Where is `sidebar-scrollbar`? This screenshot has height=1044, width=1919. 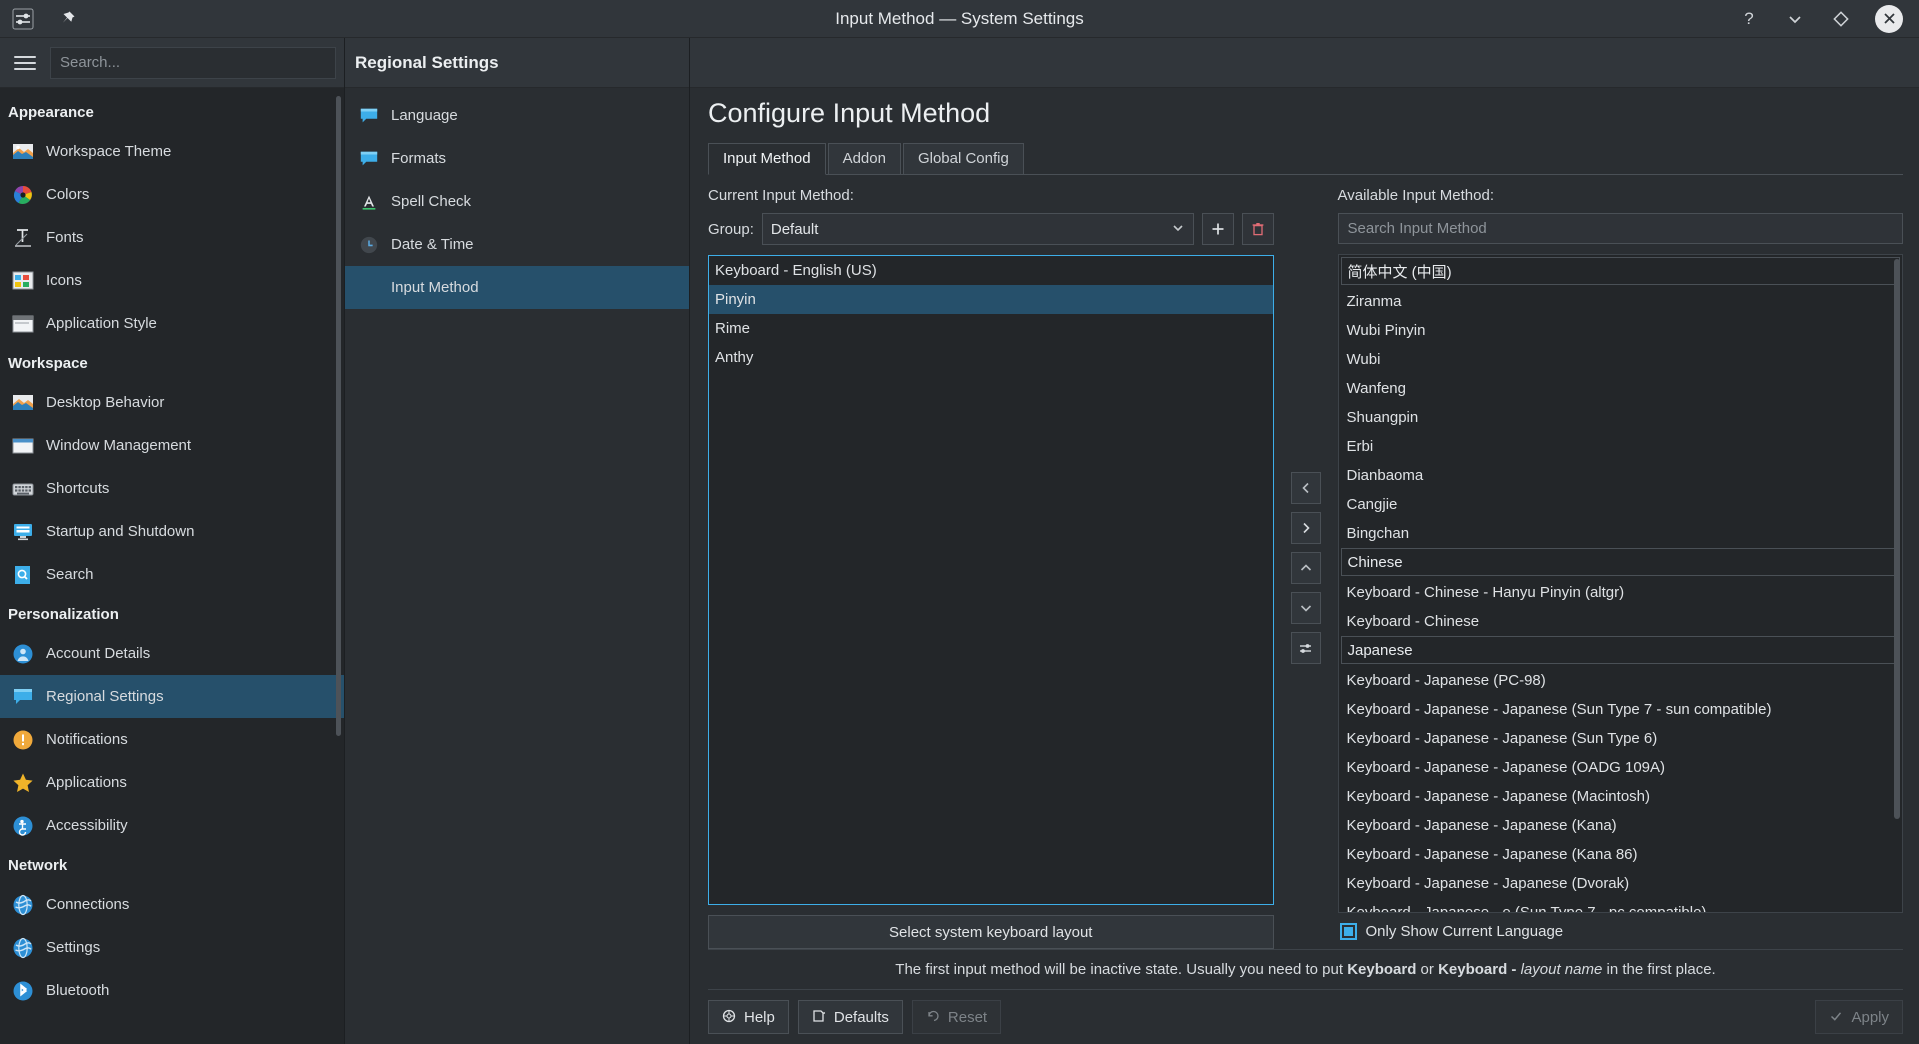
sidebar-scrollbar is located at coordinates (338, 416).